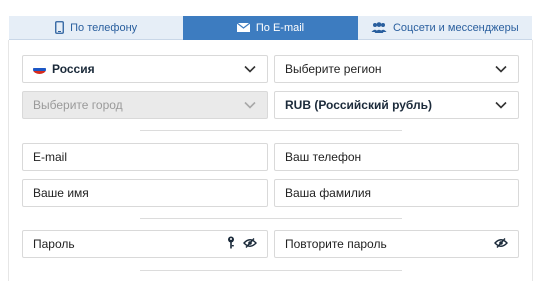  I want to click on email-field: E-mail, so click(145, 157).